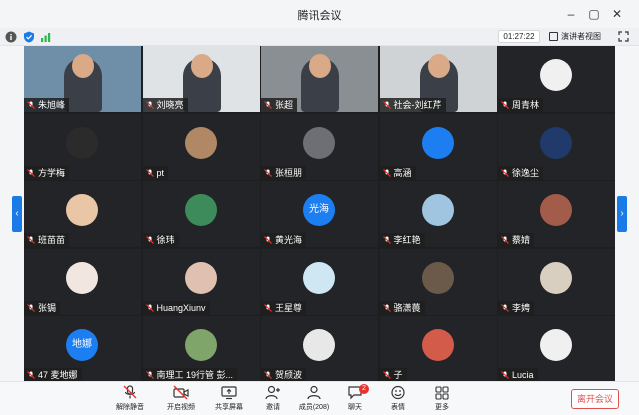  What do you see at coordinates (398, 407) in the screenshot?
I see `reactions-label: 表情` at bounding box center [398, 407].